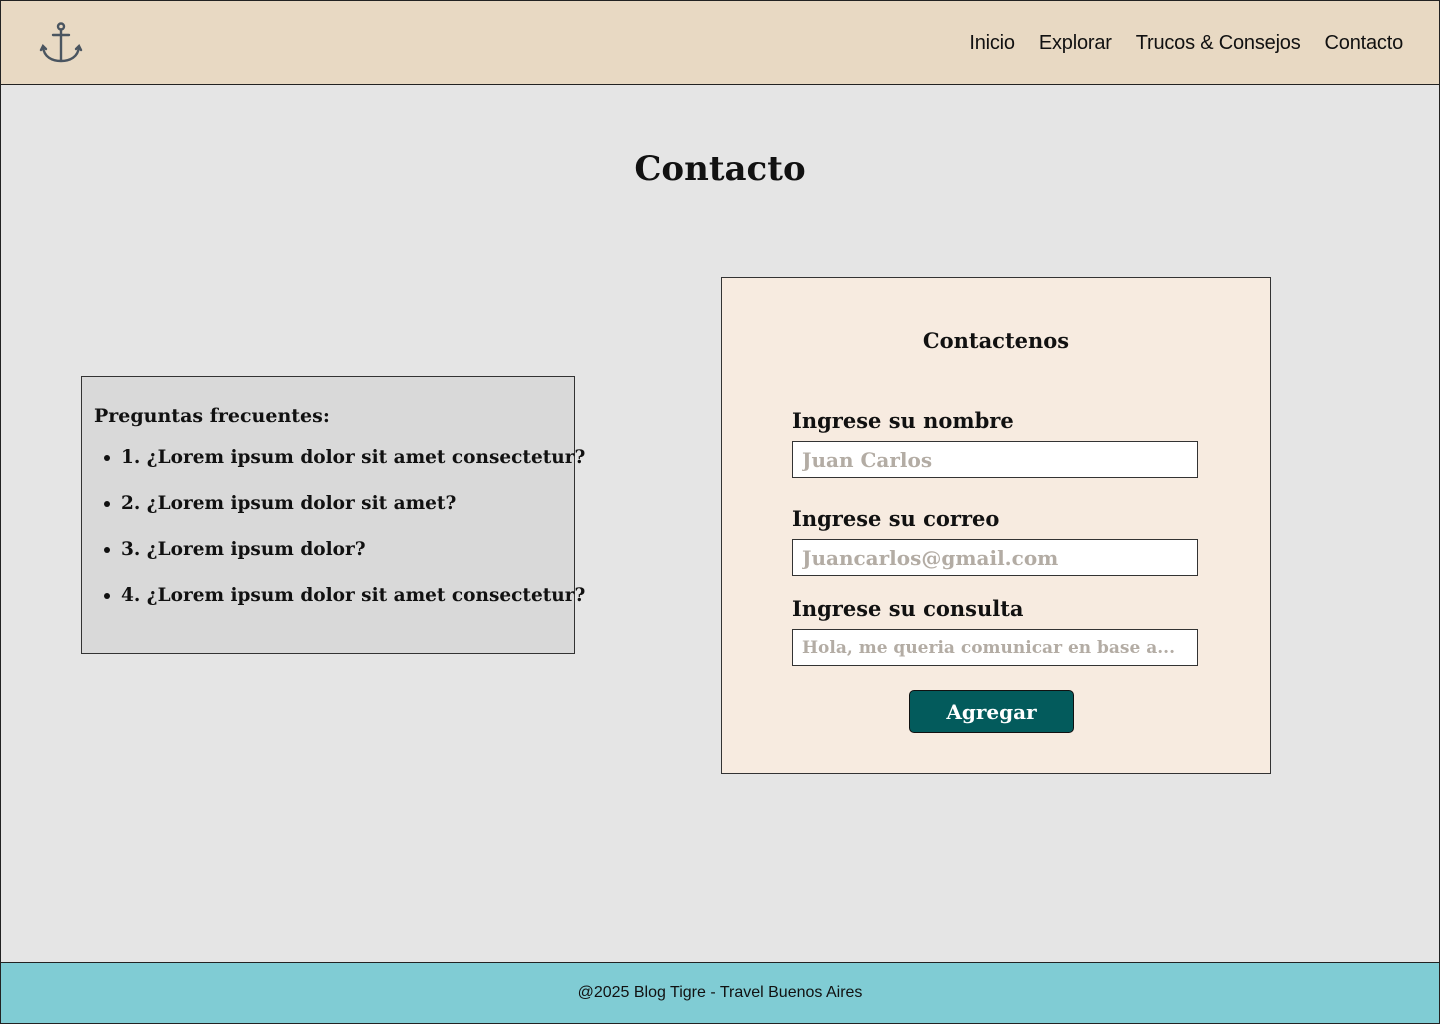 This screenshot has height=1024, width=1440. I want to click on footer-text: @2025 Blog Tigre - Travel Buenos Aires, so click(720, 992).